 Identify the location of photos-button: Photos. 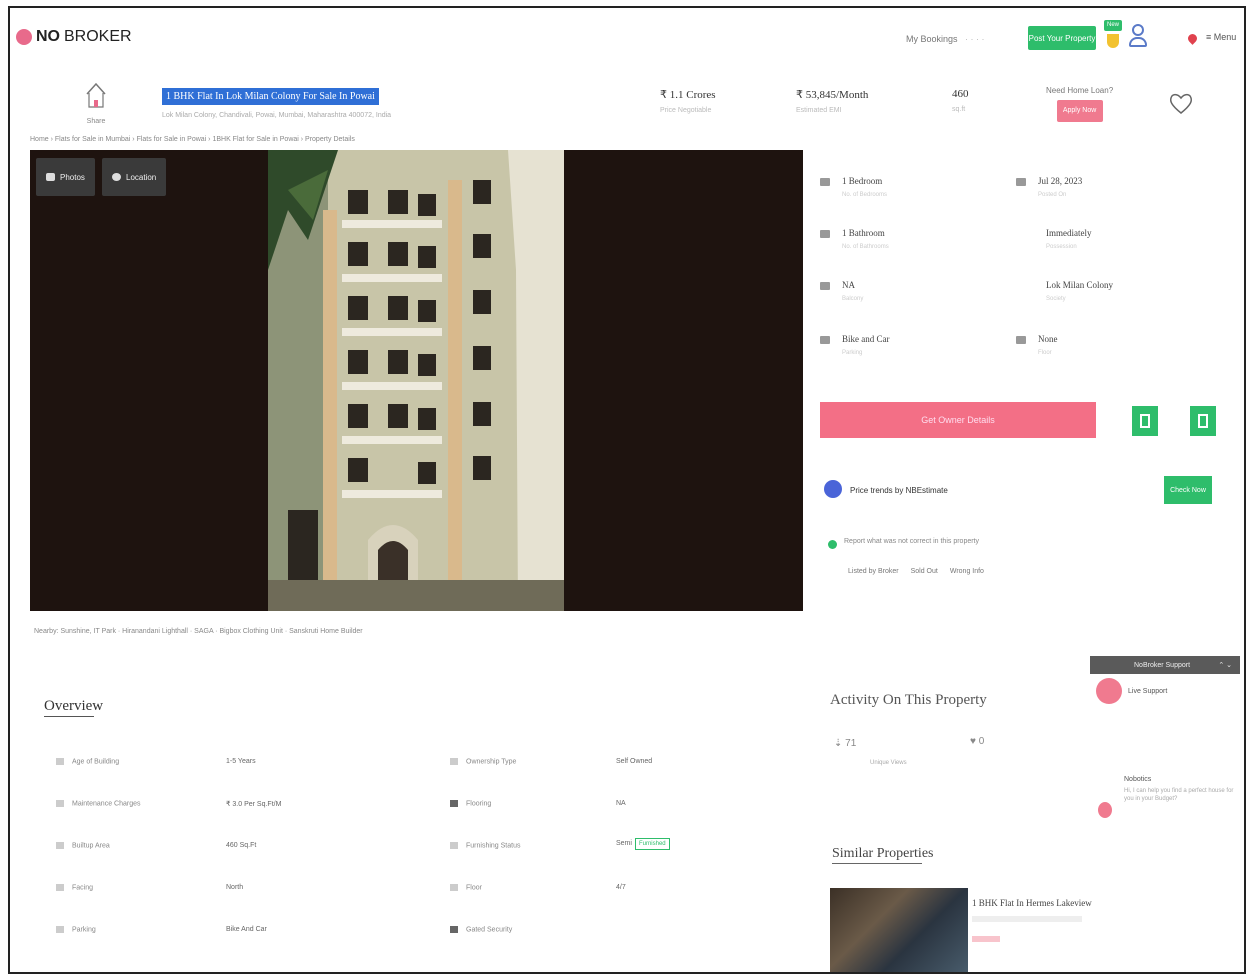
(65, 177).